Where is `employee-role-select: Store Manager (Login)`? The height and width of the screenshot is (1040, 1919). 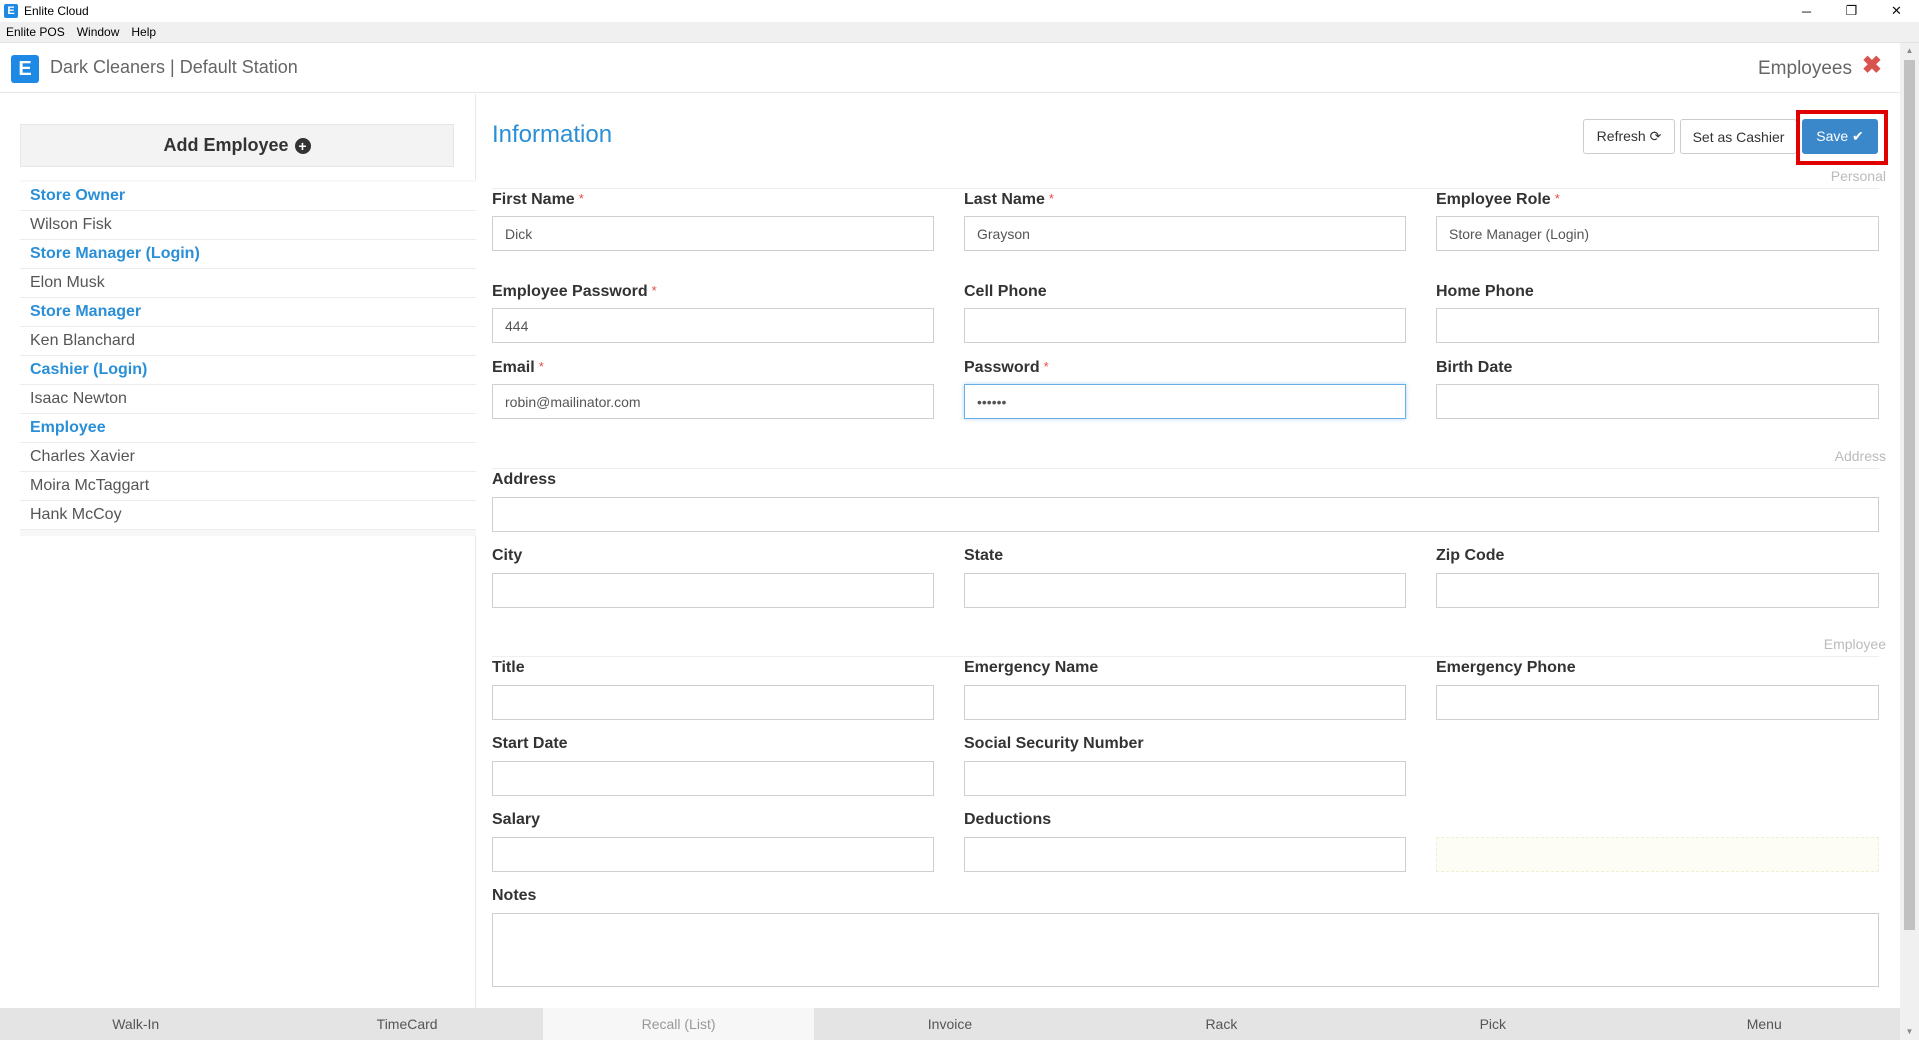 employee-role-select: Store Manager (Login) is located at coordinates (1657, 233).